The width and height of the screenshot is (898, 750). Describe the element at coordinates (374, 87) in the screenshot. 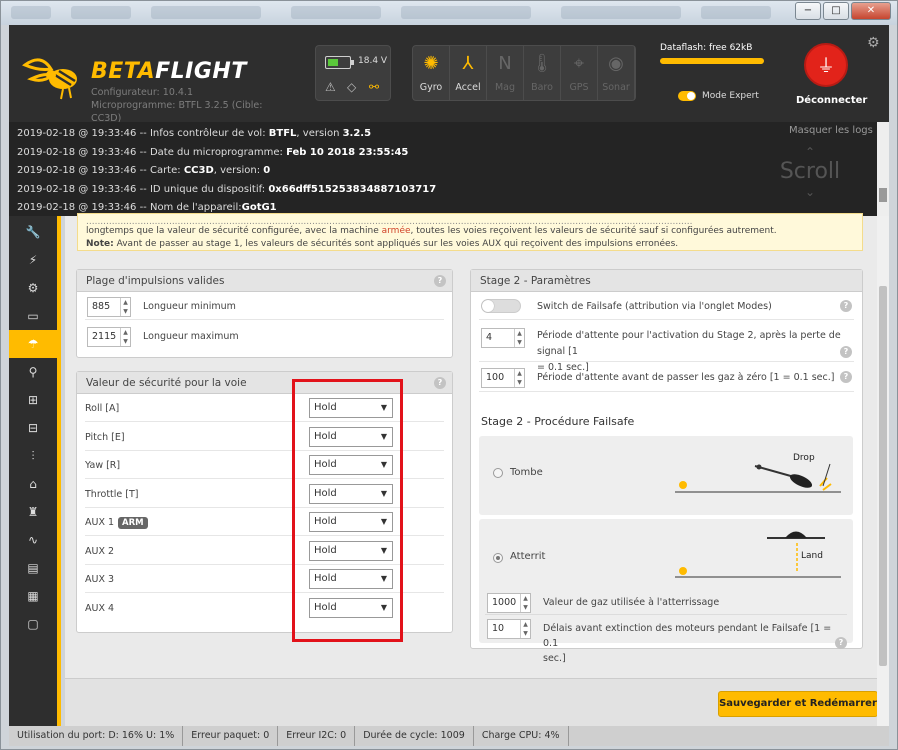

I see `link-icon: ⚯` at that location.